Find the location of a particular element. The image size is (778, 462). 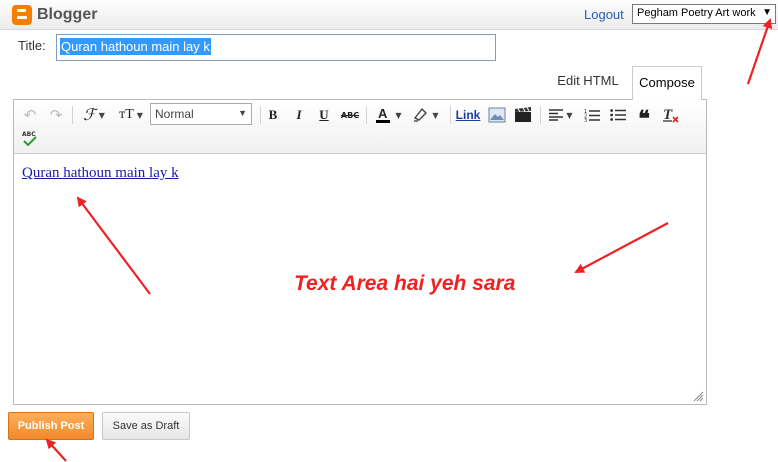

publish-post-button: Publish Post is located at coordinates (51, 426).